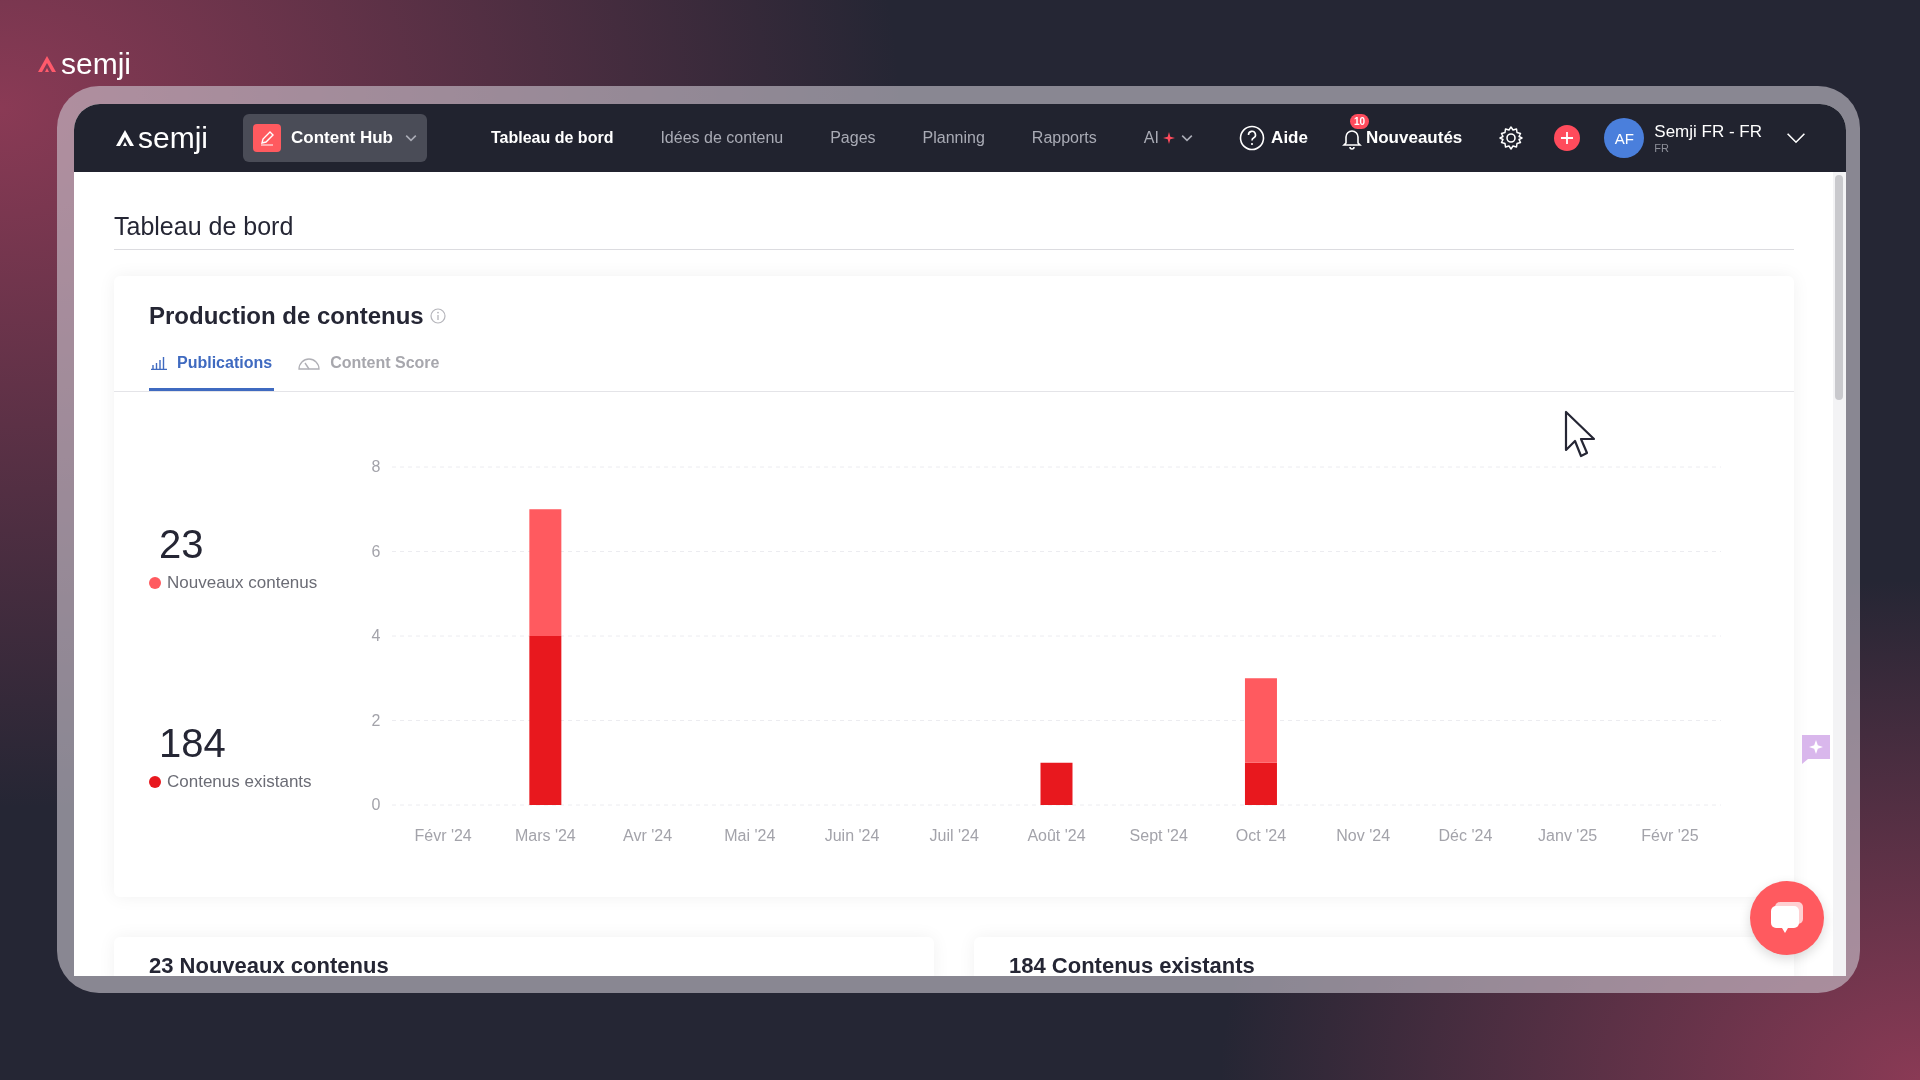  What do you see at coordinates (309, 363) in the screenshot?
I see `gauge-icon` at bounding box center [309, 363].